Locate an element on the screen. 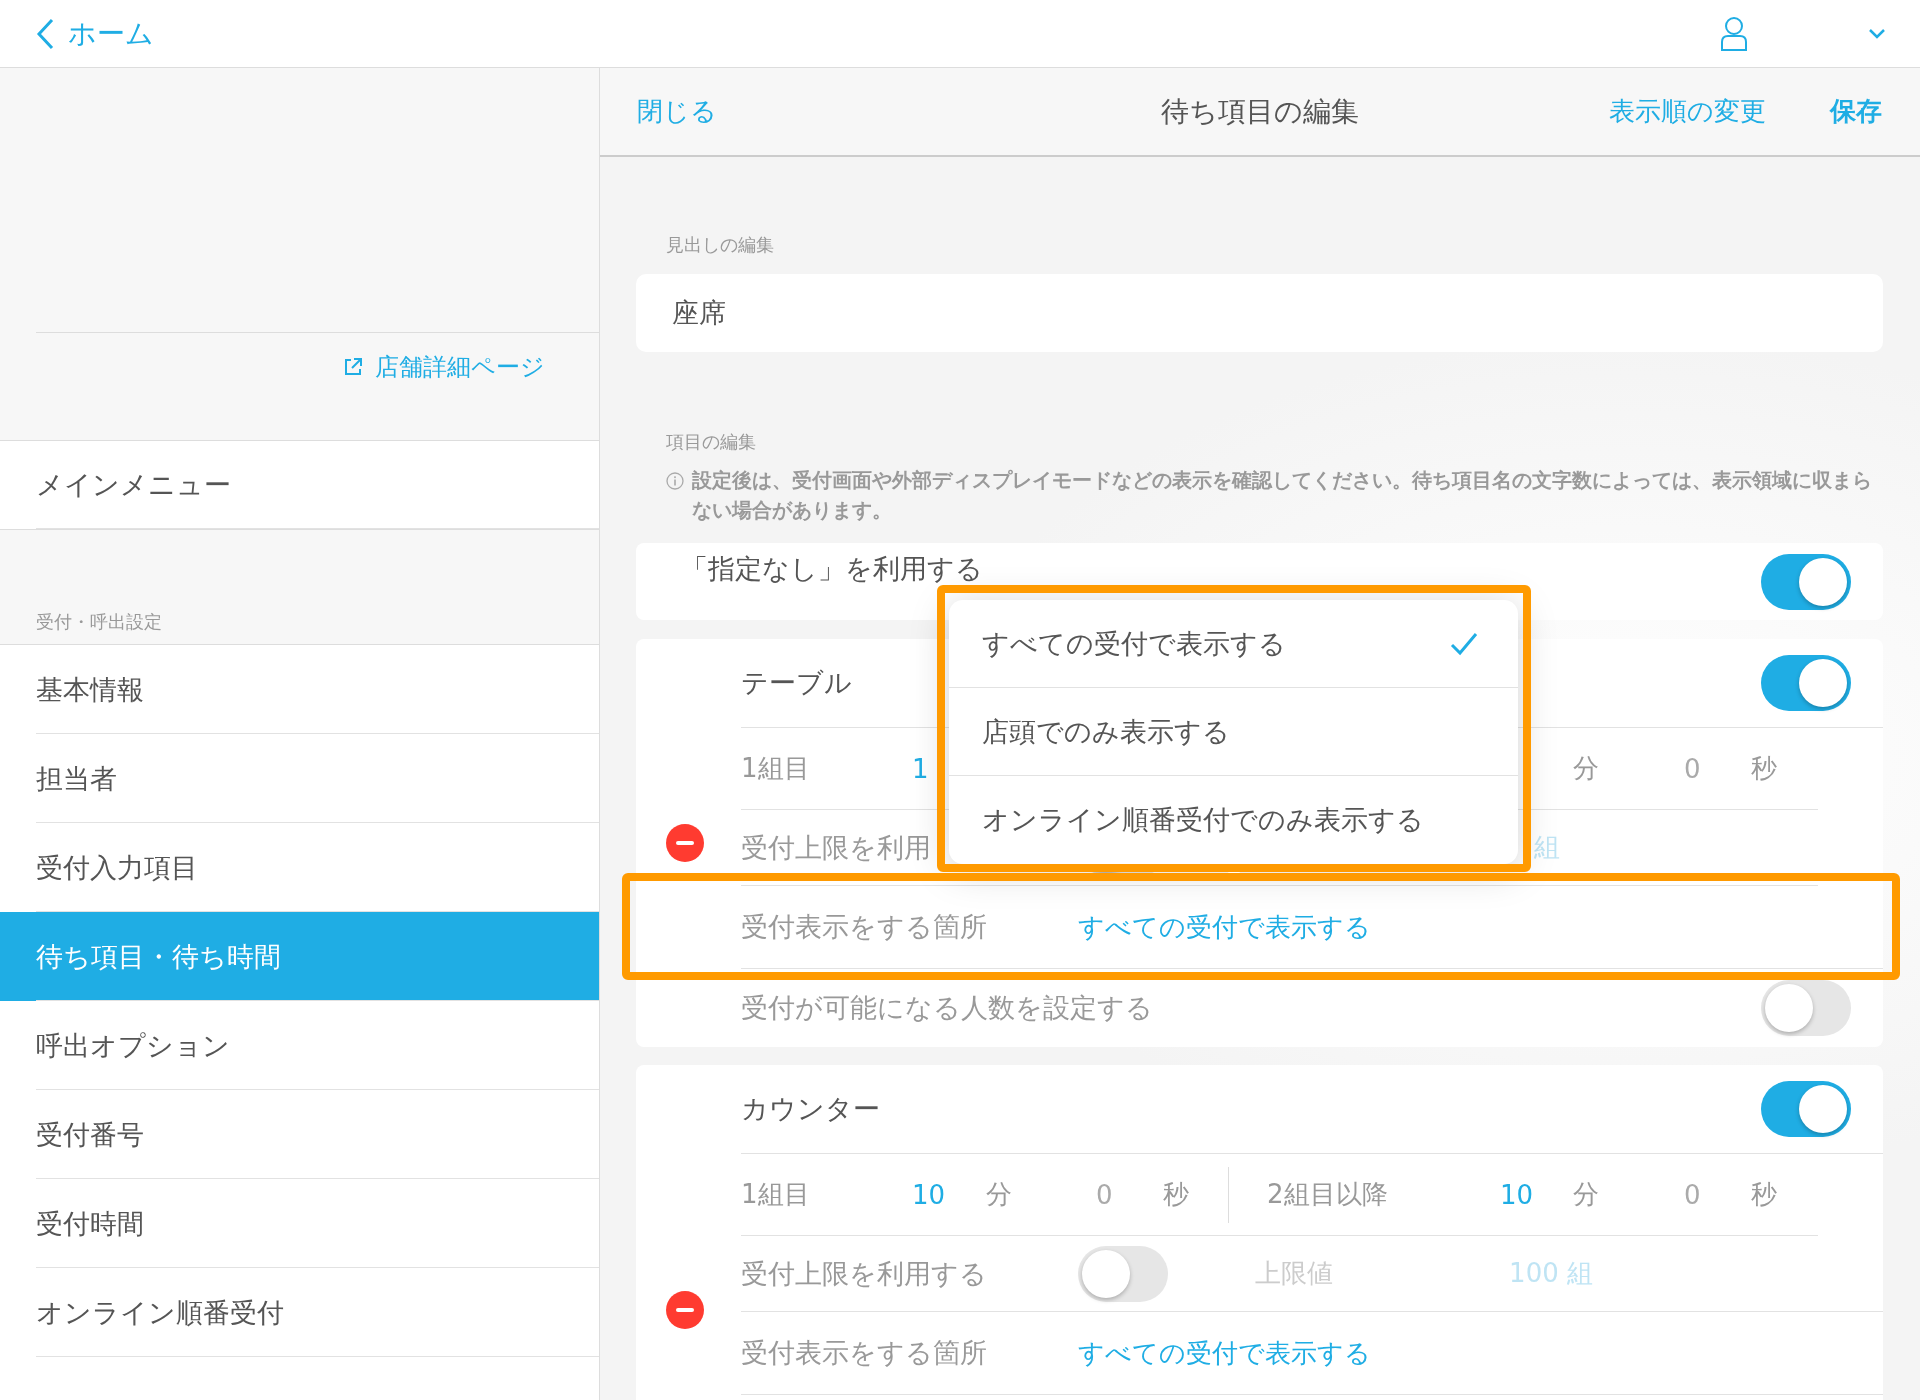 The height and width of the screenshot is (1400, 1920). store-detail-link: 店舗詳細ページ is located at coordinates (444, 367).